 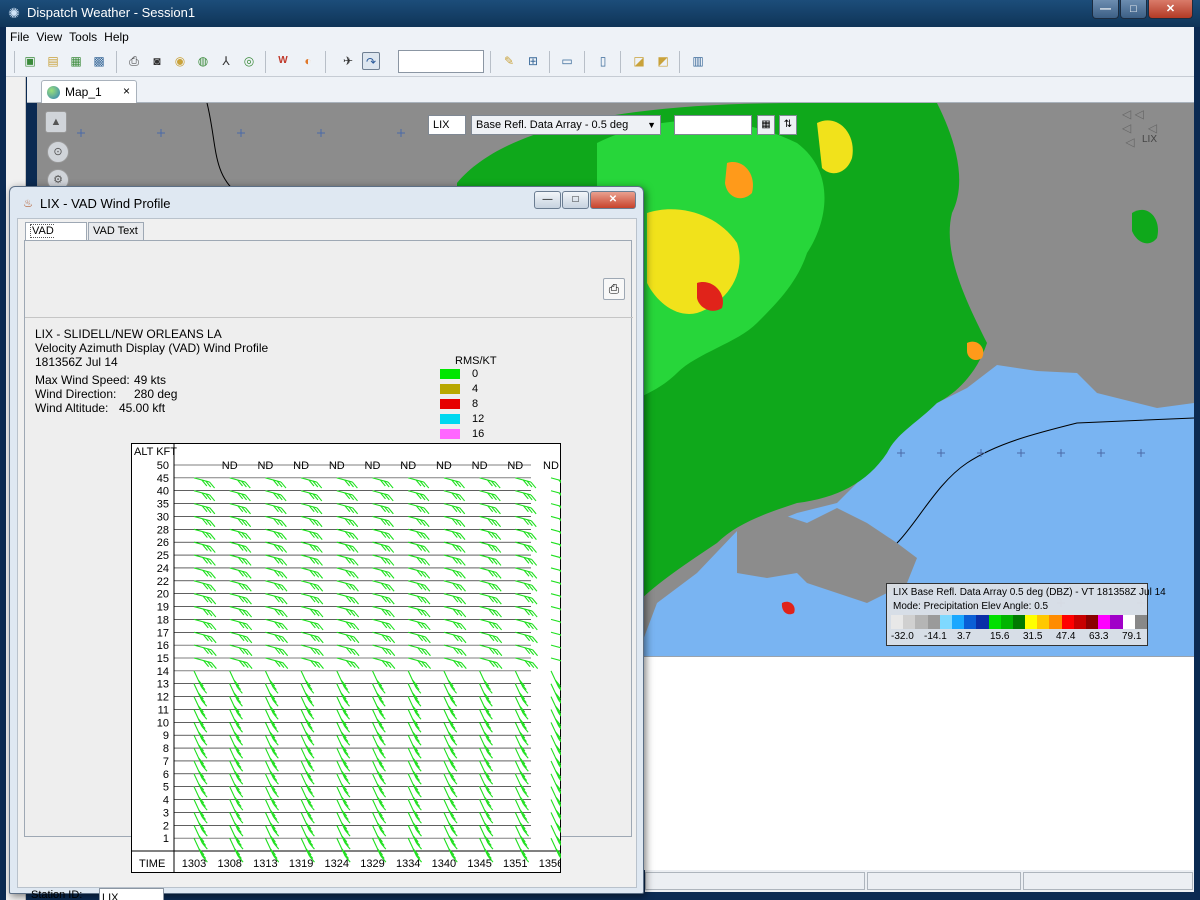 I want to click on print-button: ⎙, so click(x=614, y=289).